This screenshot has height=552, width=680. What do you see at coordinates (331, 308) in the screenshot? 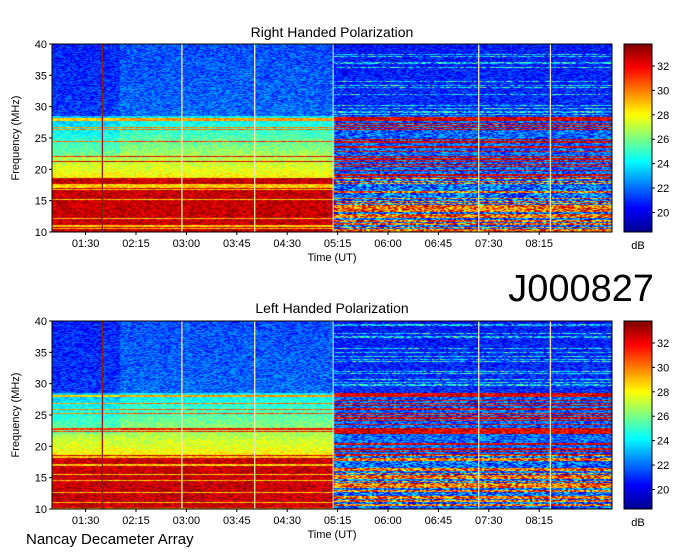
I see `panel-title: Left Handed Polarization` at bounding box center [331, 308].